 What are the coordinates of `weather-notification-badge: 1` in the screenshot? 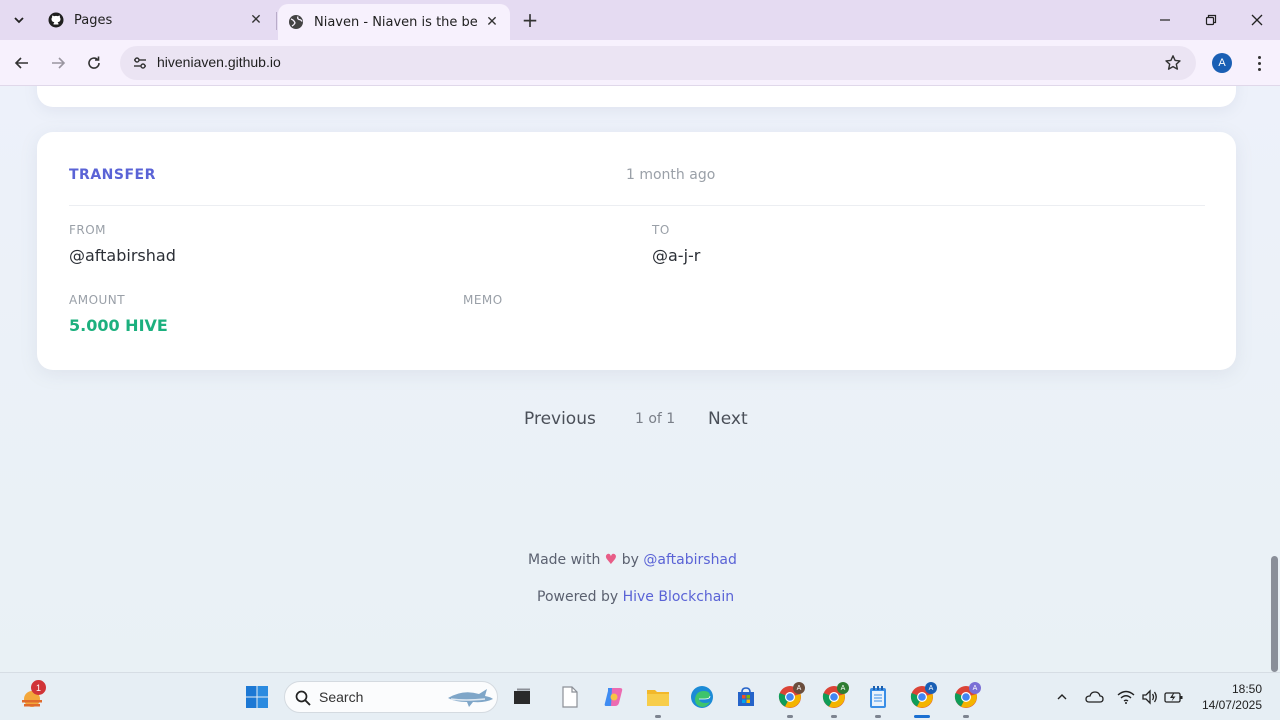 It's located at (38, 687).